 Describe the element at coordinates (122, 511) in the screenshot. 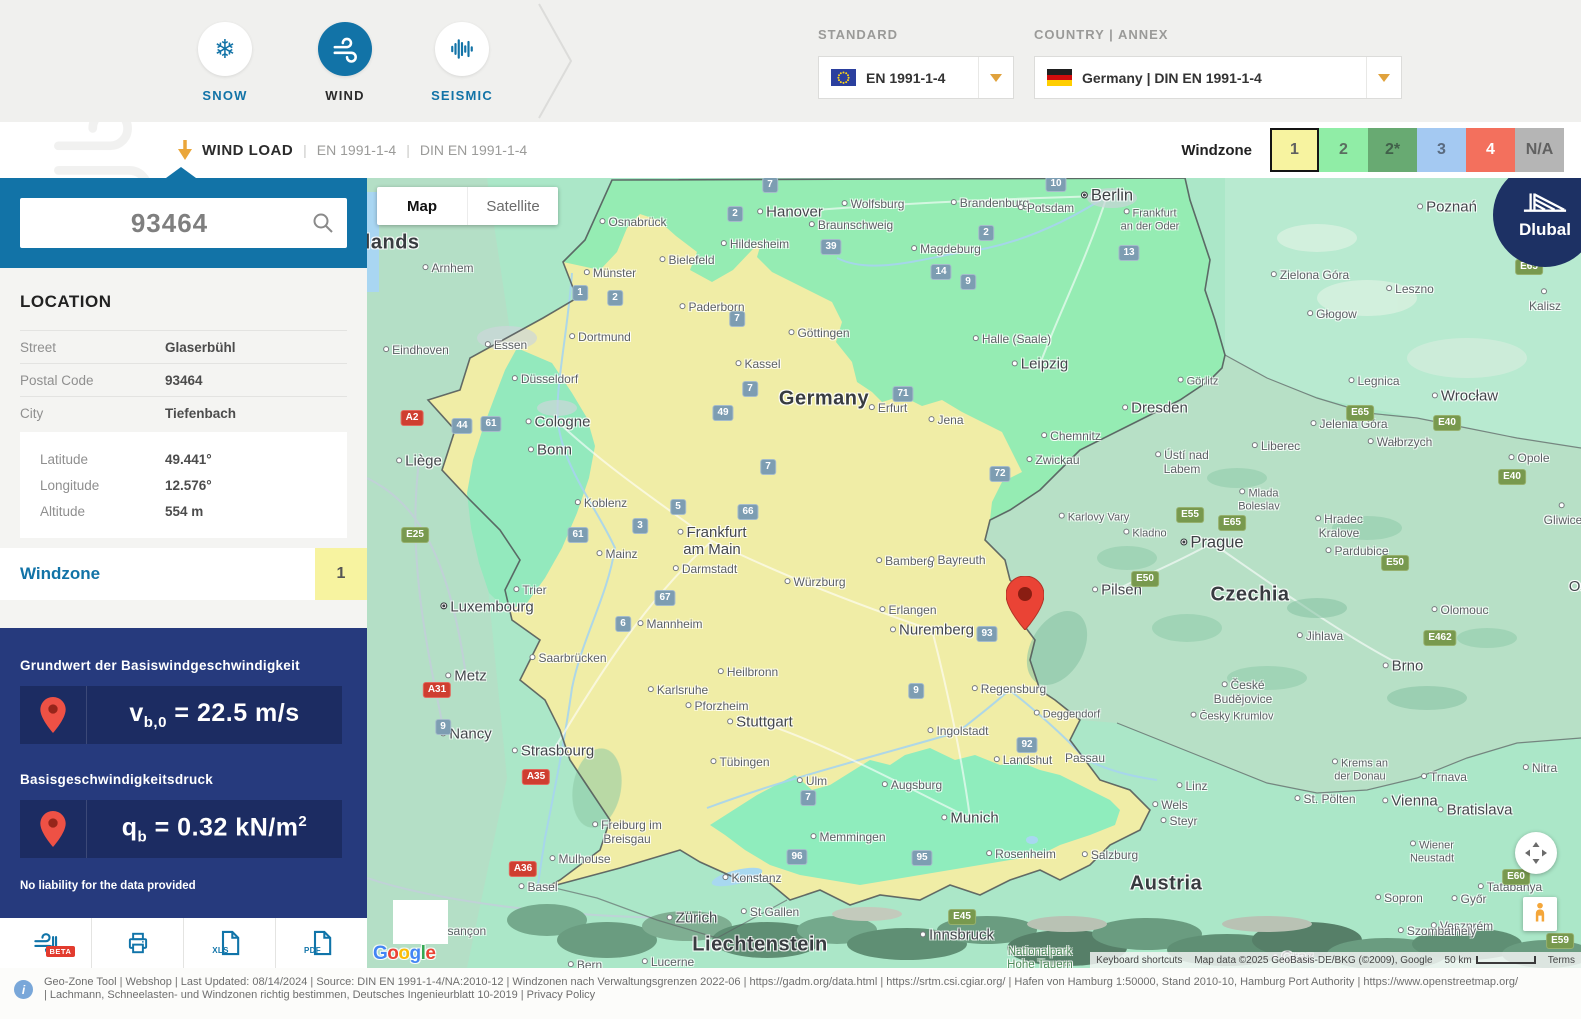

I see `coordinate-row: Altitude 554 m` at that location.